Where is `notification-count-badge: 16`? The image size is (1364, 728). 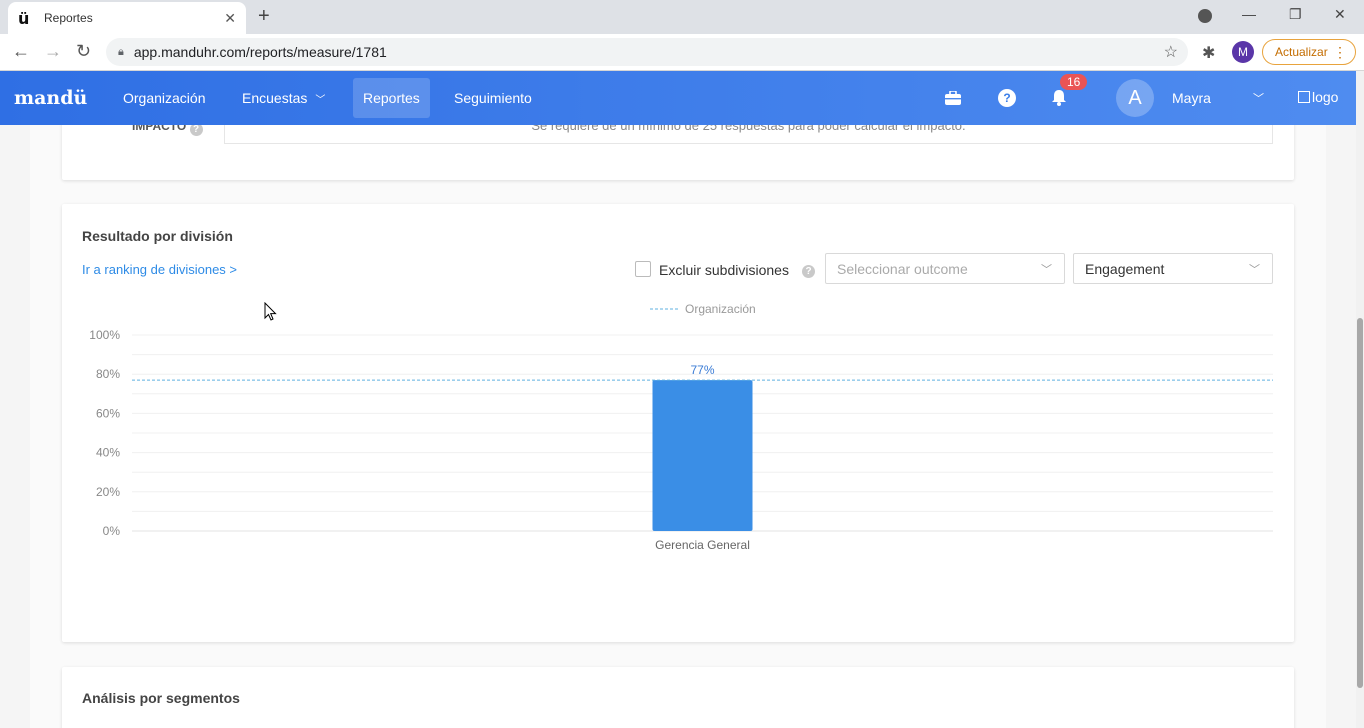
notification-count-badge: 16 is located at coordinates (1074, 82).